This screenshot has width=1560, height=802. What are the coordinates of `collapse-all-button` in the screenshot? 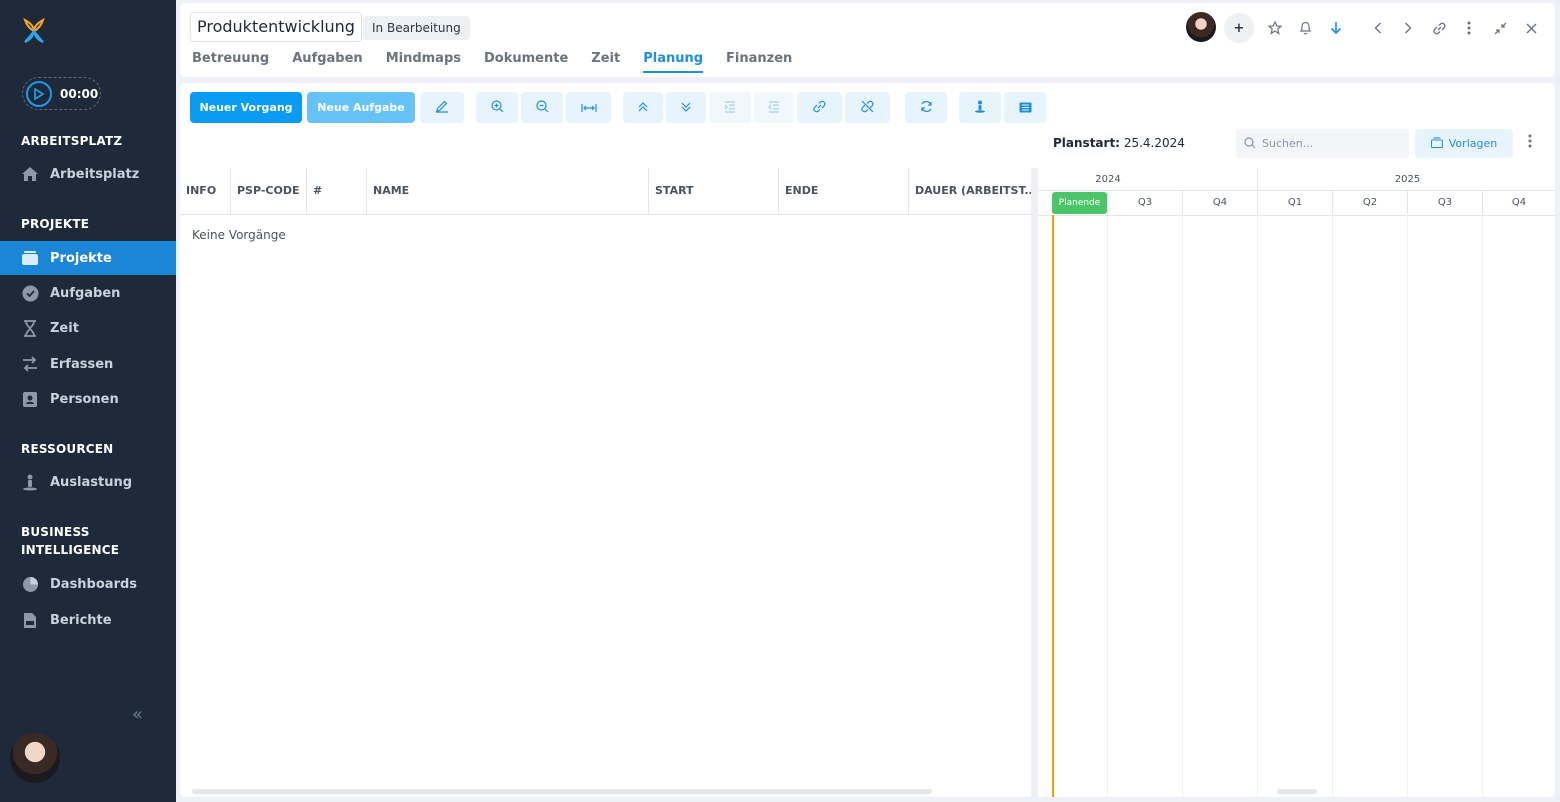 It's located at (643, 107).